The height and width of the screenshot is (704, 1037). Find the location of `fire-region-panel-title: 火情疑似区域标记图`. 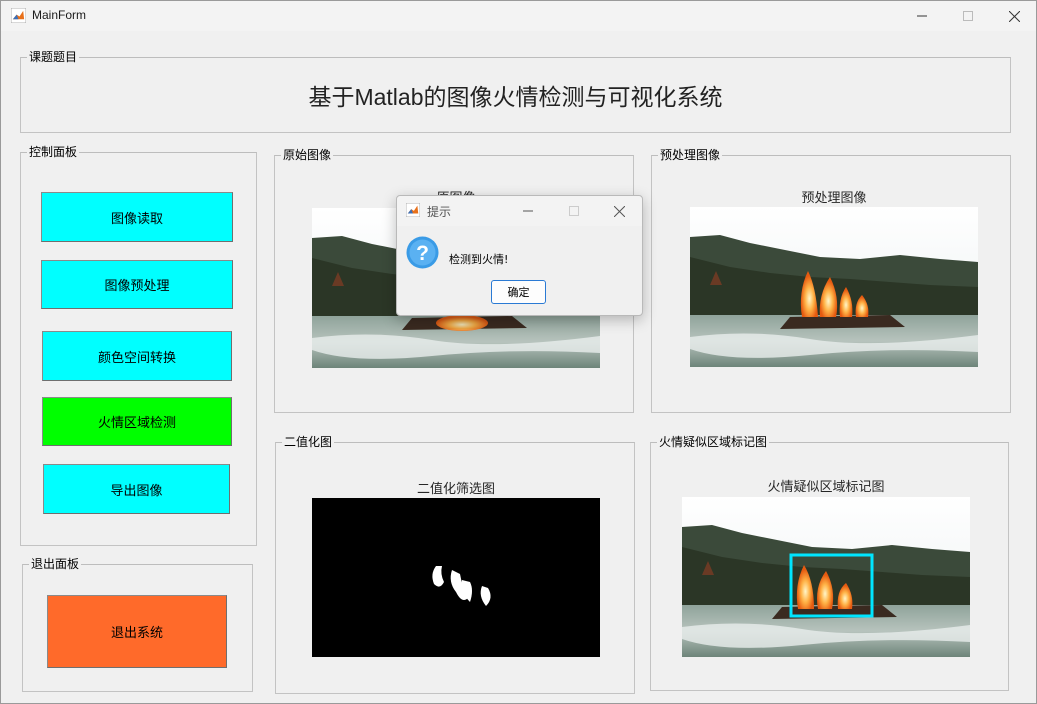

fire-region-panel-title: 火情疑似区域标记图 is located at coordinates (713, 442).